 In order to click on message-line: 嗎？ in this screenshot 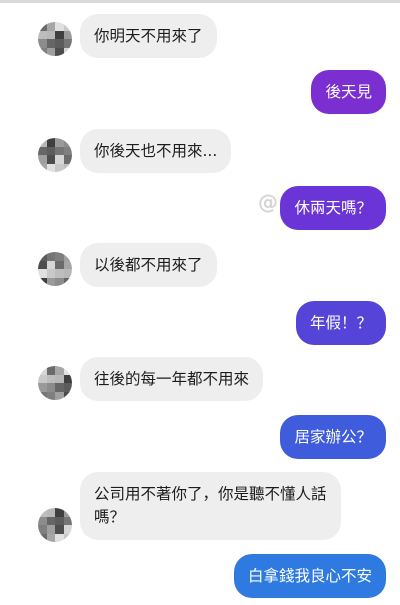, I will do `click(110, 517)`.